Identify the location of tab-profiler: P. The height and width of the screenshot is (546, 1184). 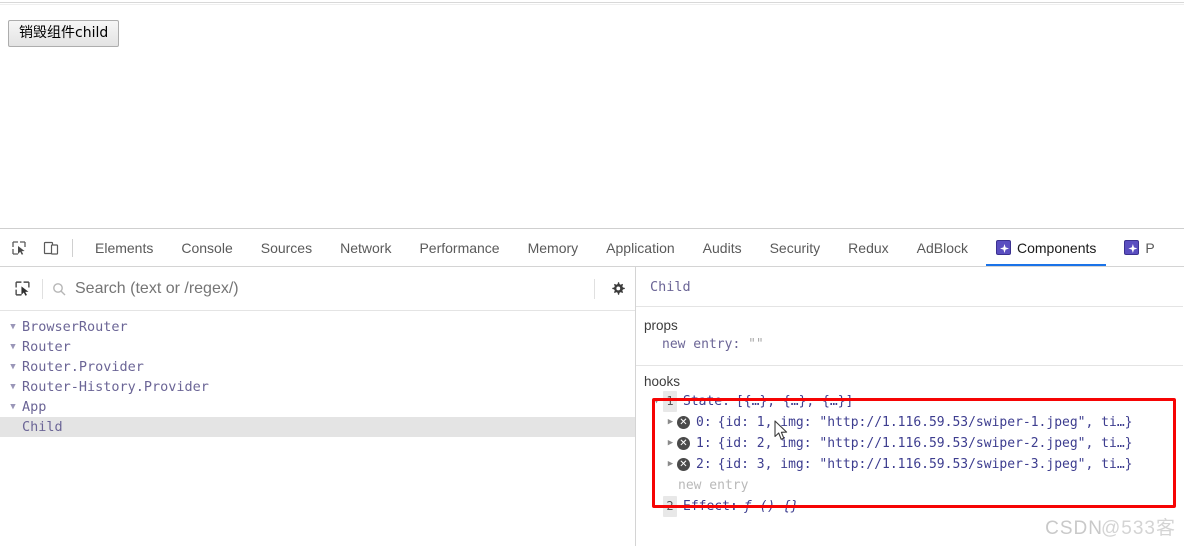
(1139, 247).